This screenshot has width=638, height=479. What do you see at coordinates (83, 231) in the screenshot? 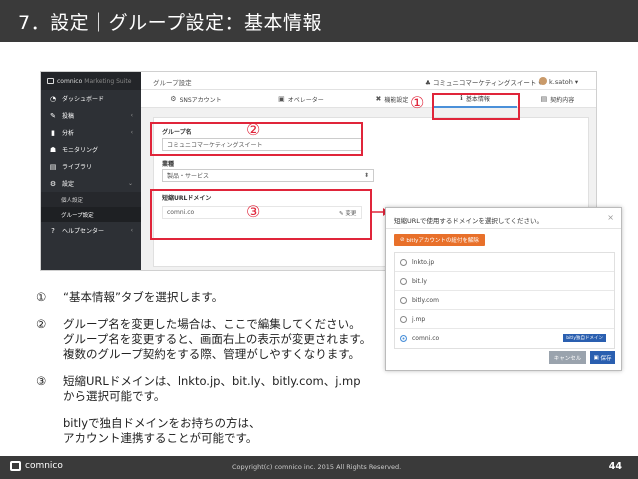
I see `nav-label: ヘルプセンター` at bounding box center [83, 231].